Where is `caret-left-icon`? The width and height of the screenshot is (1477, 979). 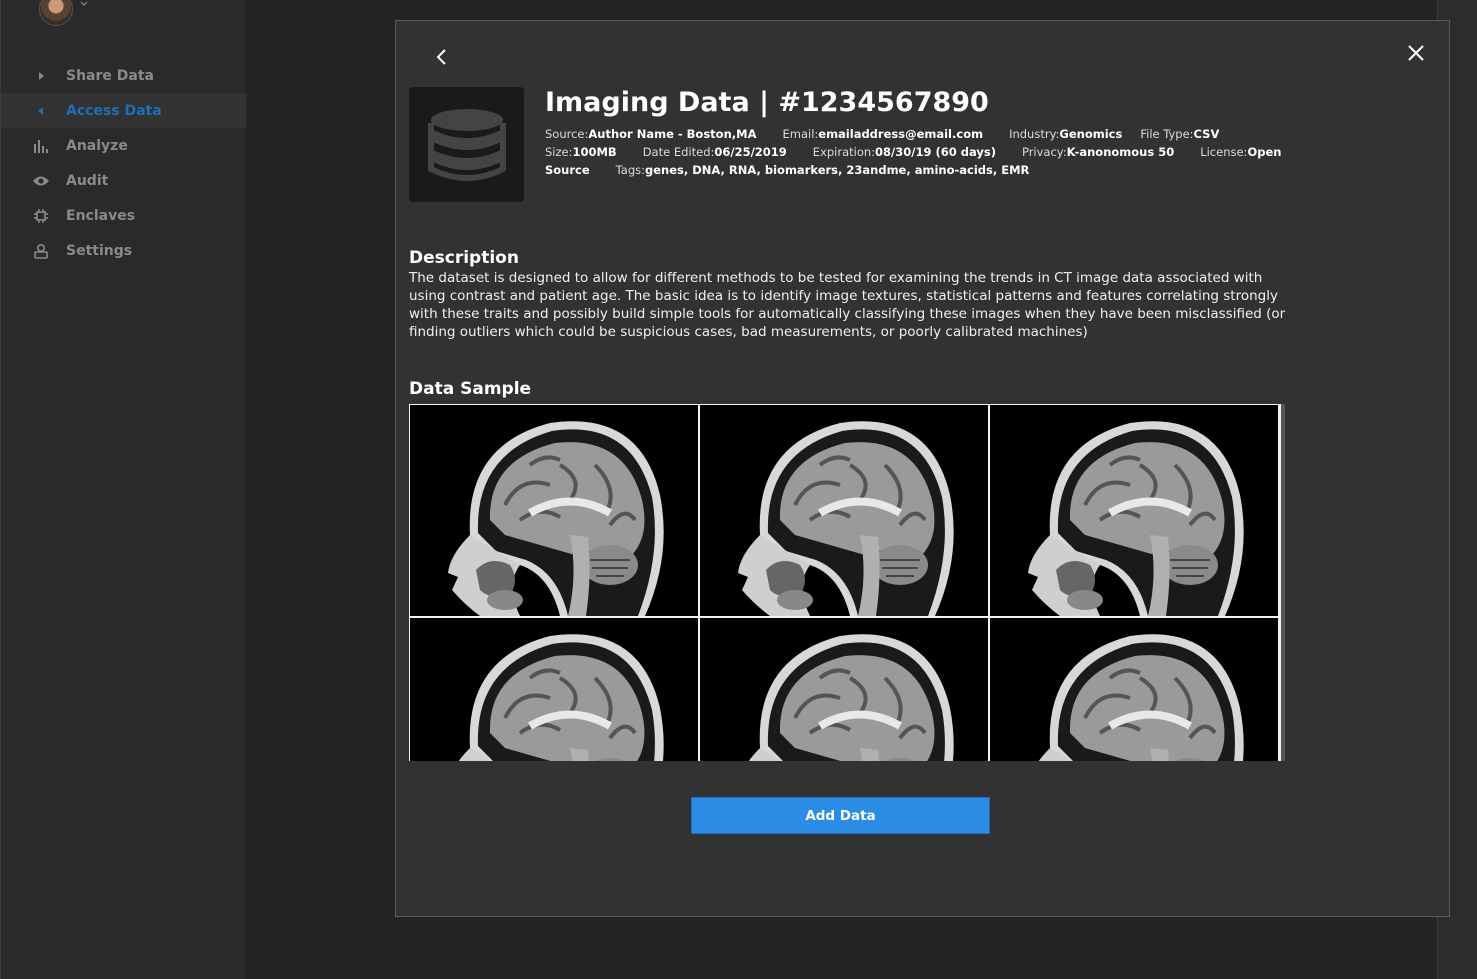 caret-left-icon is located at coordinates (41, 111).